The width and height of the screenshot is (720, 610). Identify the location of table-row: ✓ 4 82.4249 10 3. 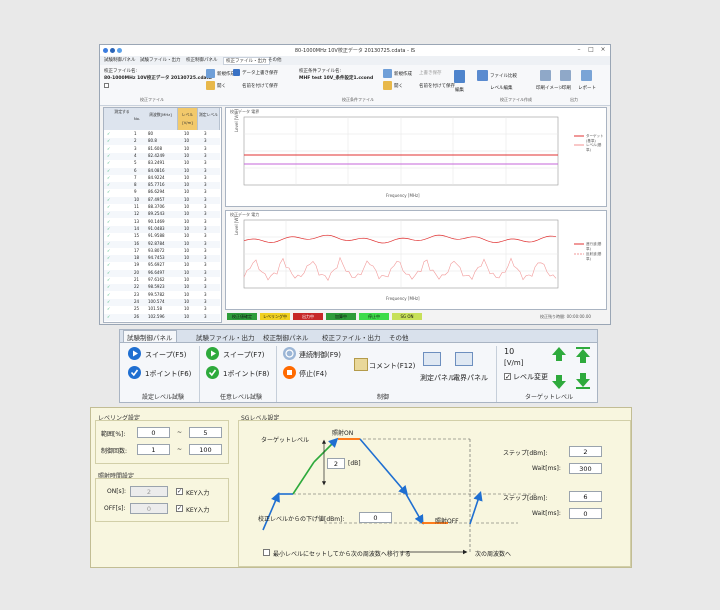
(162, 156).